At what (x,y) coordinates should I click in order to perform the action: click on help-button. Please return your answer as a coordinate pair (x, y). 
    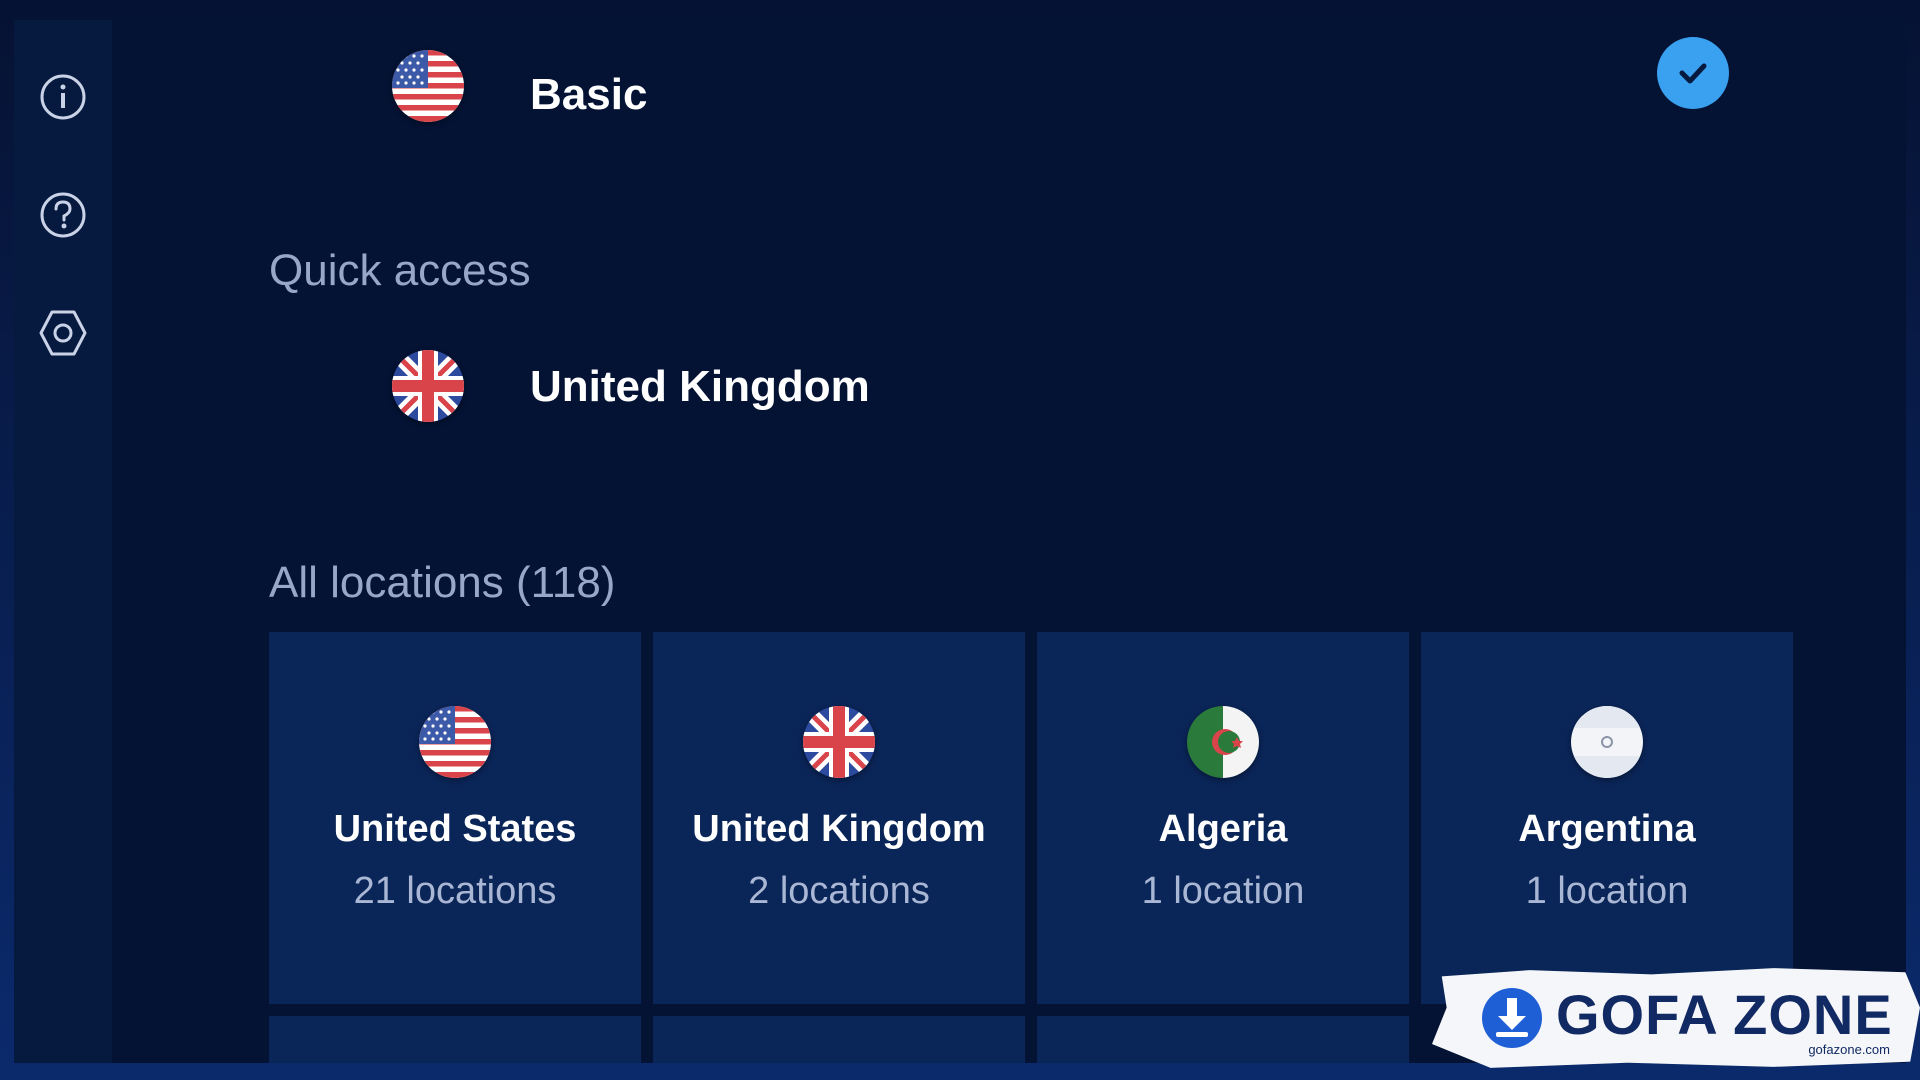
    Looking at the image, I should click on (63, 215).